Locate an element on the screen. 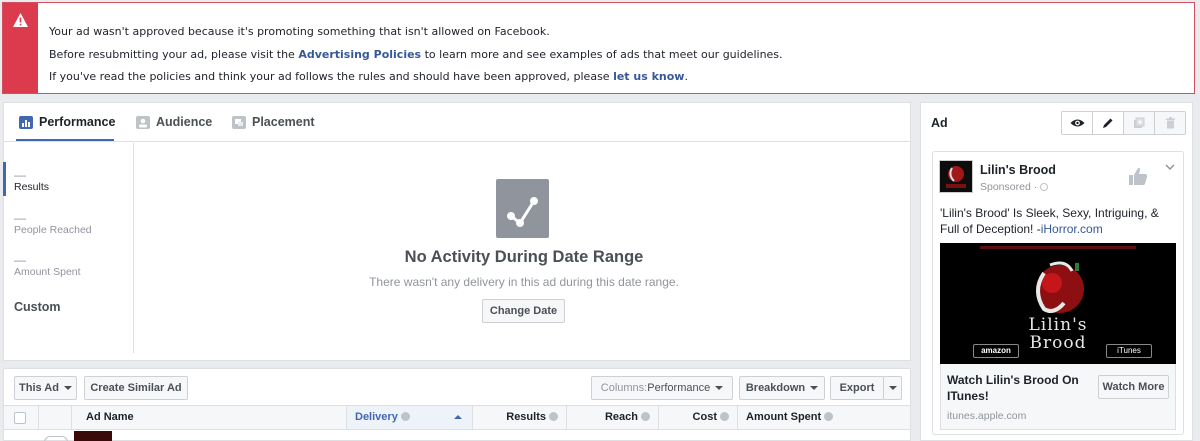  ad-panel-title: Ad is located at coordinates (939, 123).